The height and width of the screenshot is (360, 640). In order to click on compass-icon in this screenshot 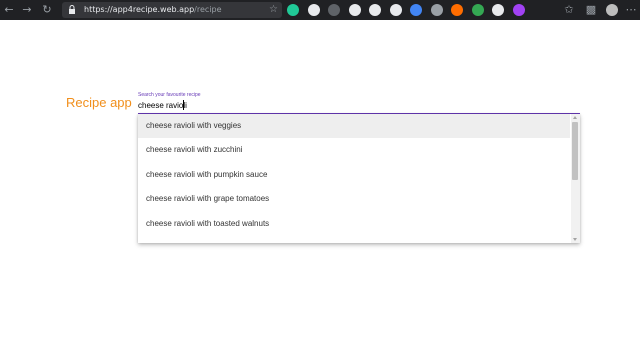, I will do `click(498, 10)`.